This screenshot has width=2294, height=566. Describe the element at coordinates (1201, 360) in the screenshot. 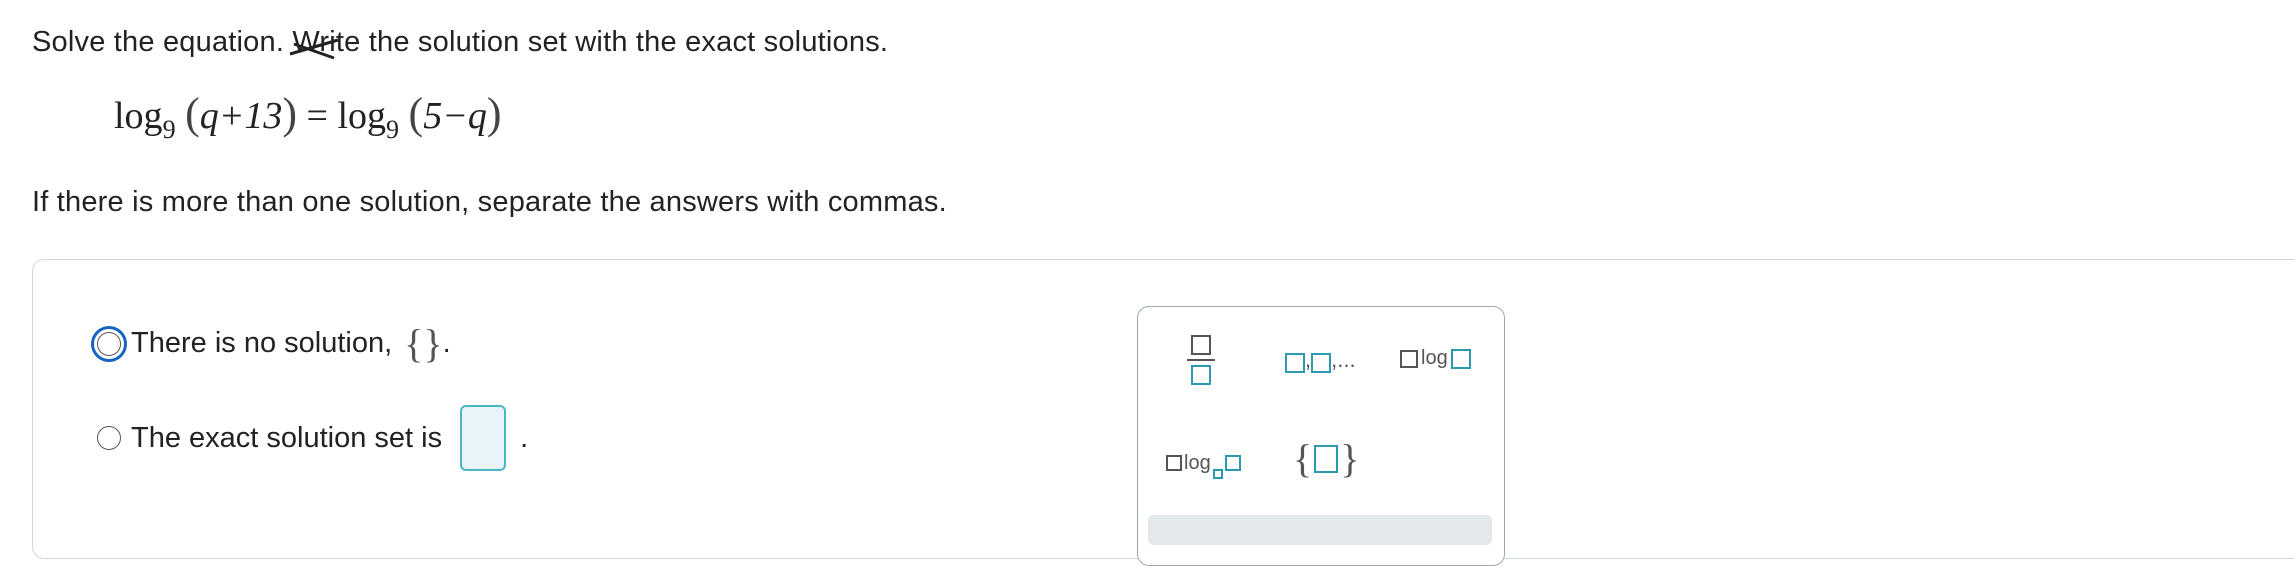

I see `fraction-button` at that location.